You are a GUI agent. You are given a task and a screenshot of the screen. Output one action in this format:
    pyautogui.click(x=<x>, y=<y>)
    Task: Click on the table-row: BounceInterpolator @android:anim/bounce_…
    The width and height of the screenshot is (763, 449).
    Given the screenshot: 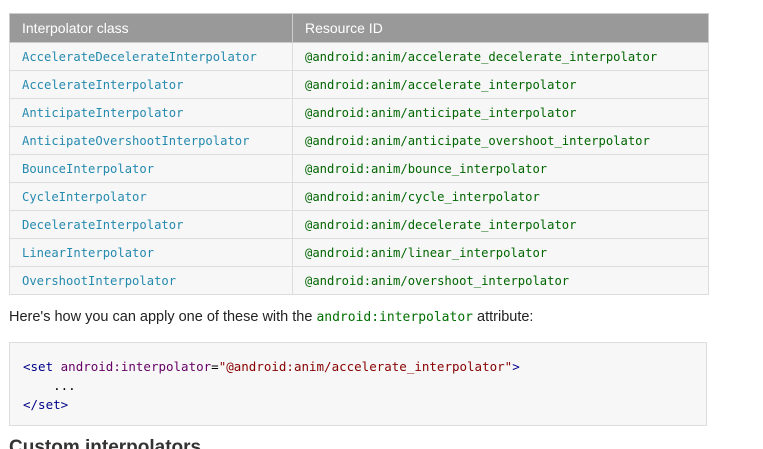 What is the action you would take?
    pyautogui.click(x=359, y=168)
    